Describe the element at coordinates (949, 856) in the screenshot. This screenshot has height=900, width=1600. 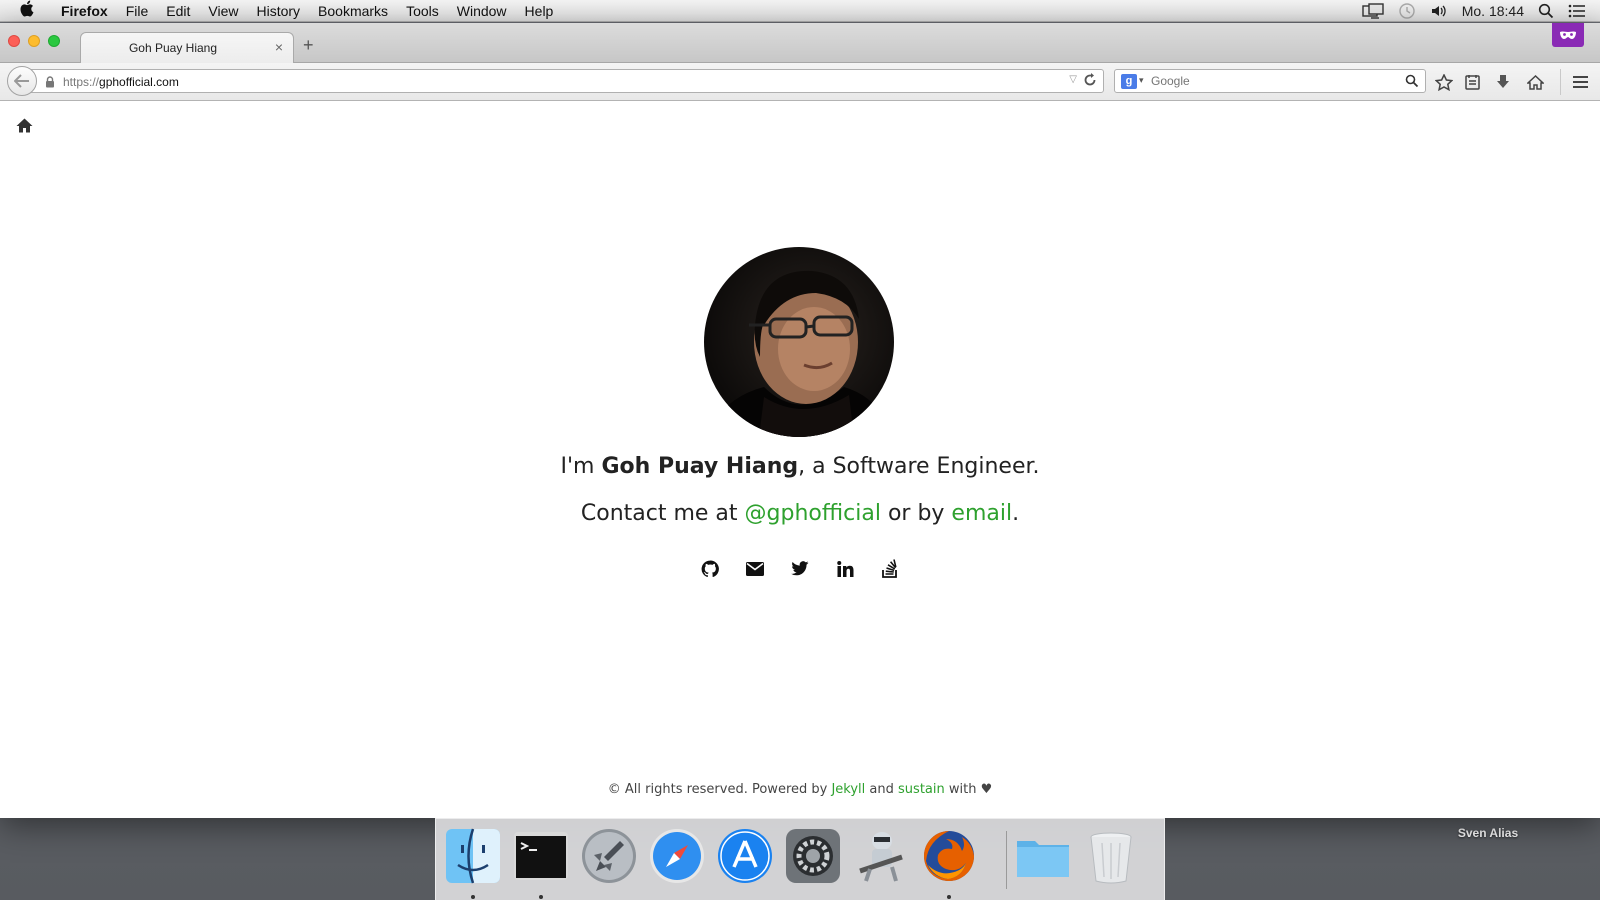
I see `dock-firefox-icon` at that location.